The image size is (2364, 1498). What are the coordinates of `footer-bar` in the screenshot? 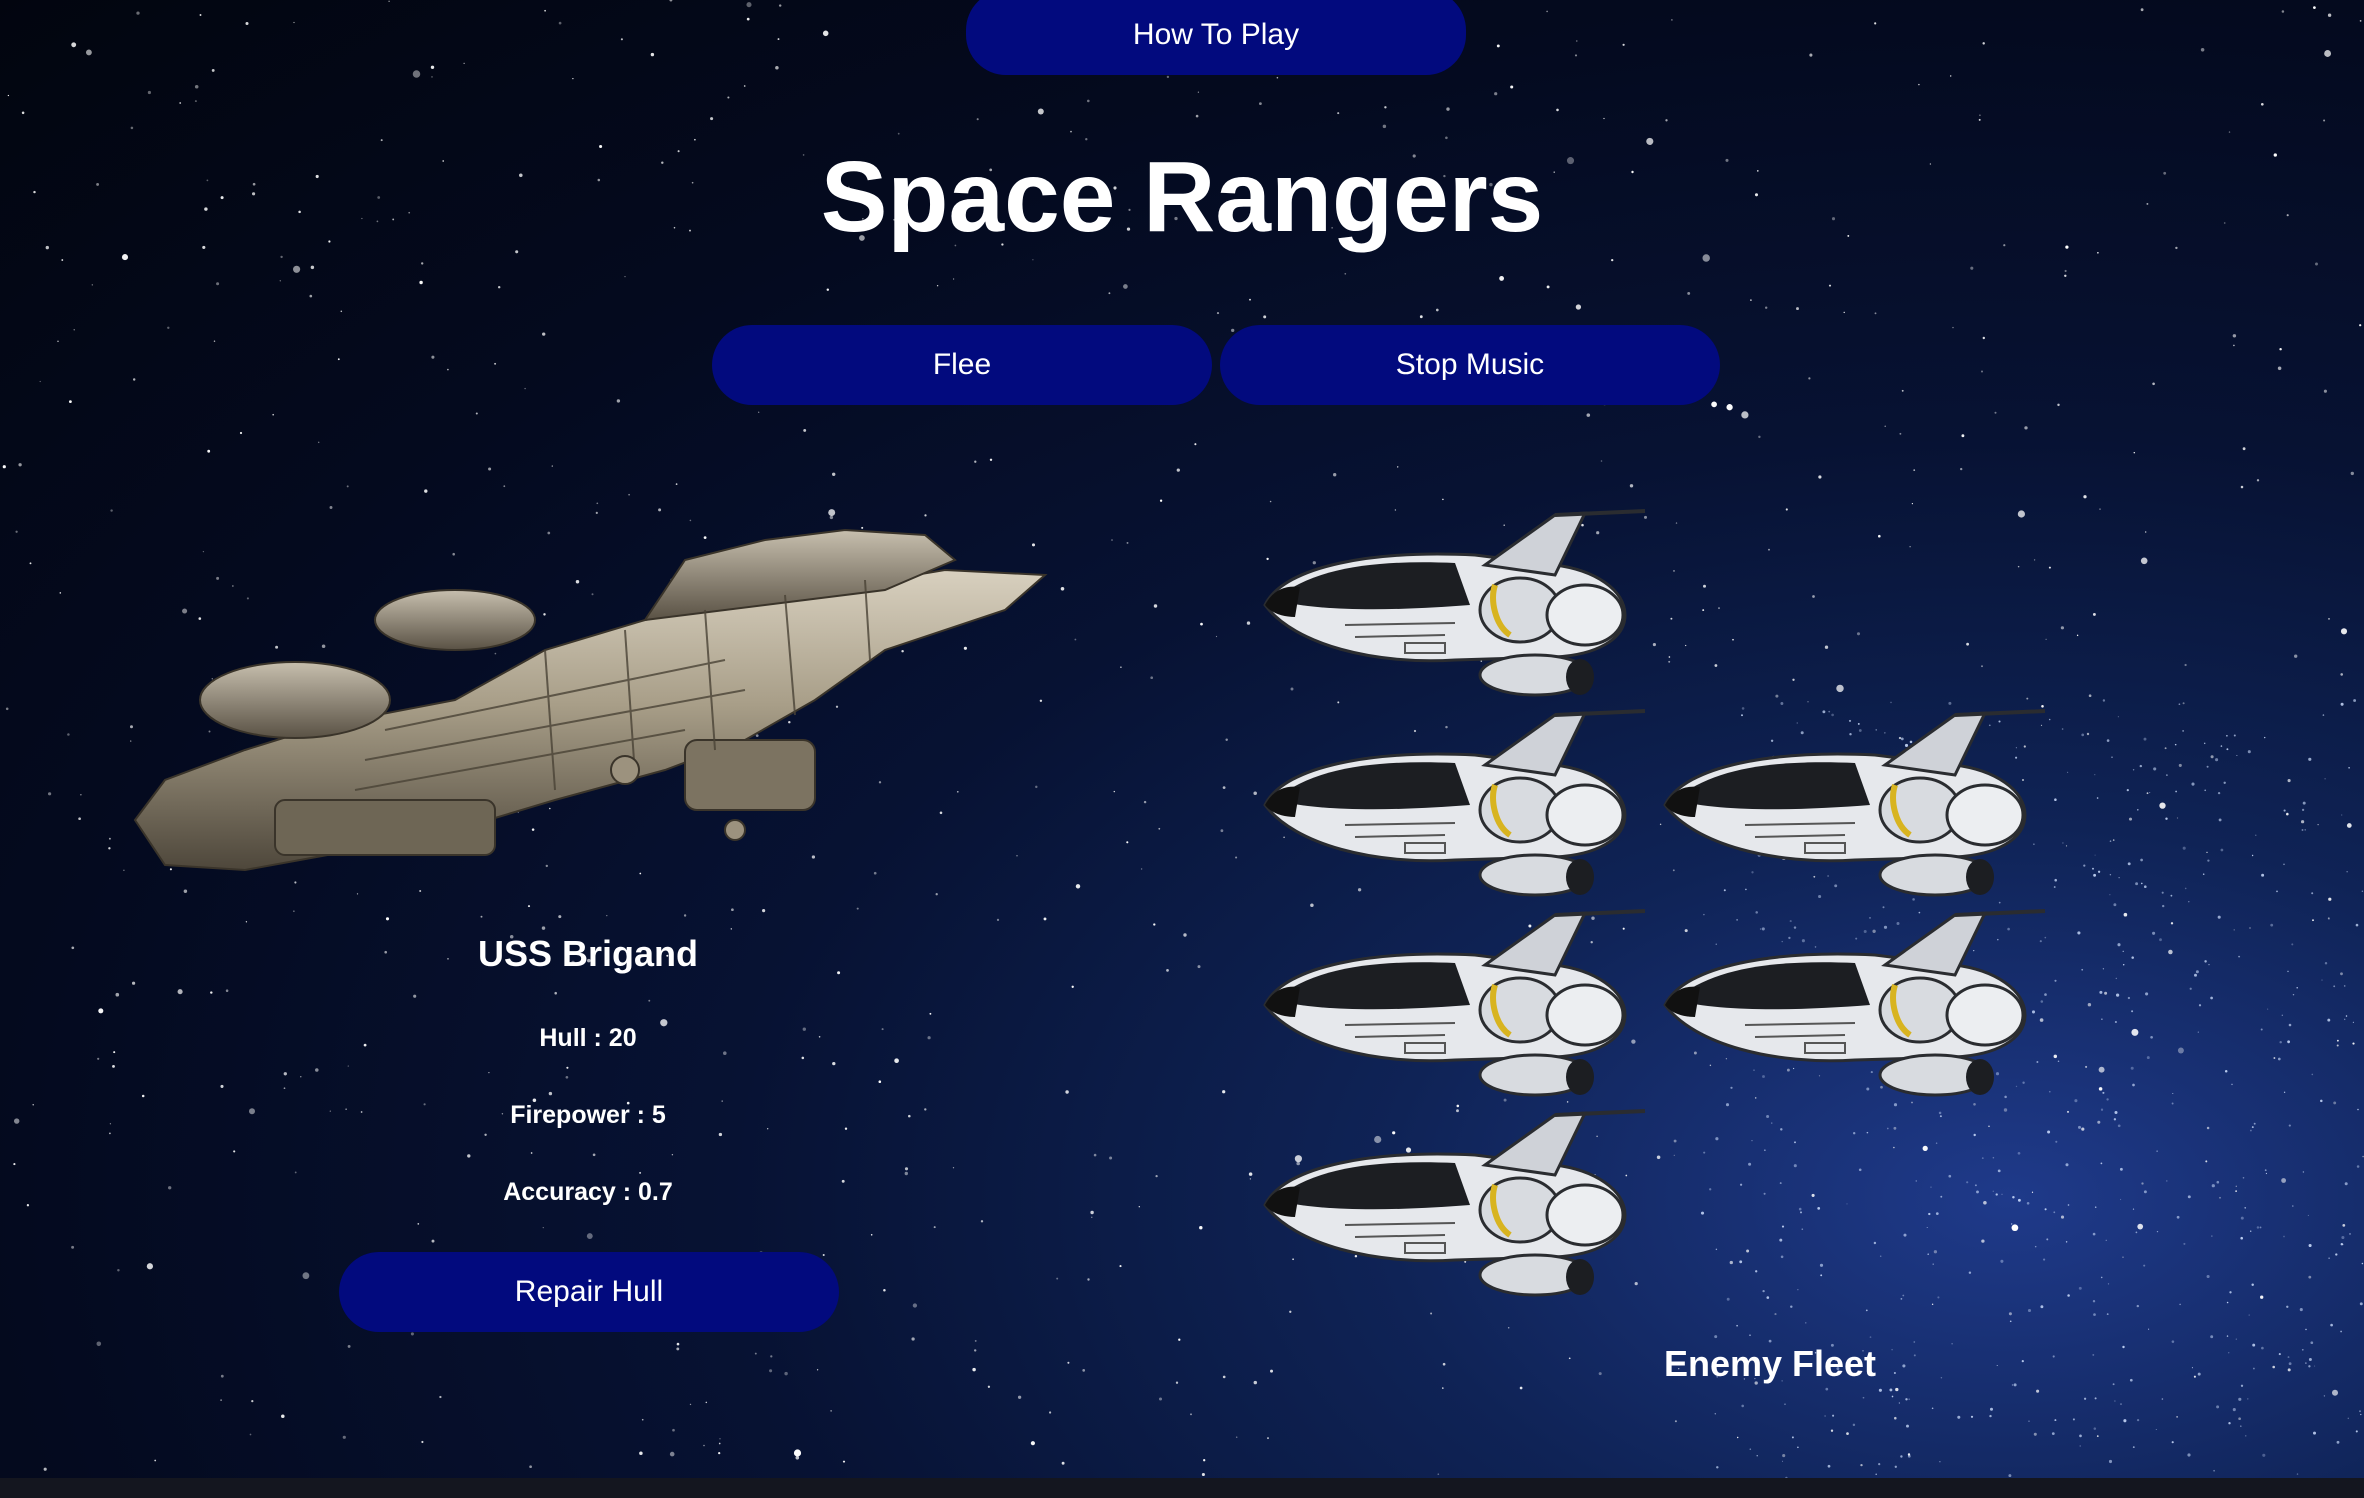 It's located at (1182, 1488).